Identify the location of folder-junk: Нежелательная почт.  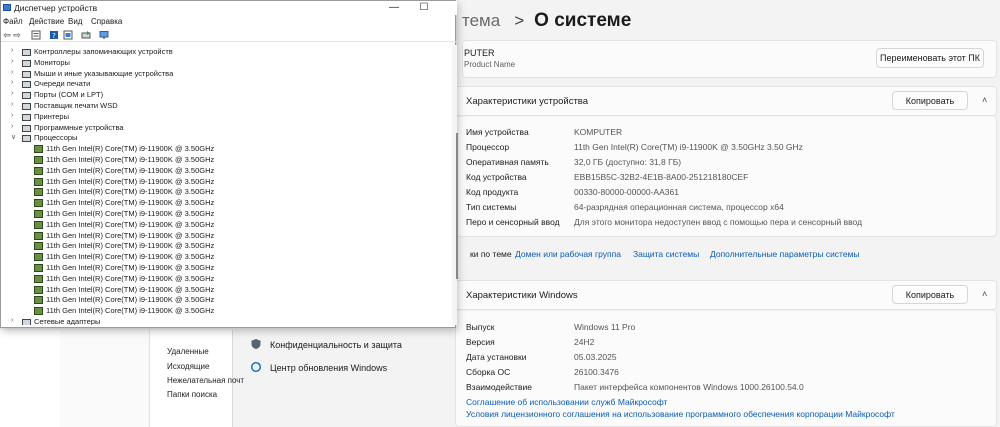
(205, 380).